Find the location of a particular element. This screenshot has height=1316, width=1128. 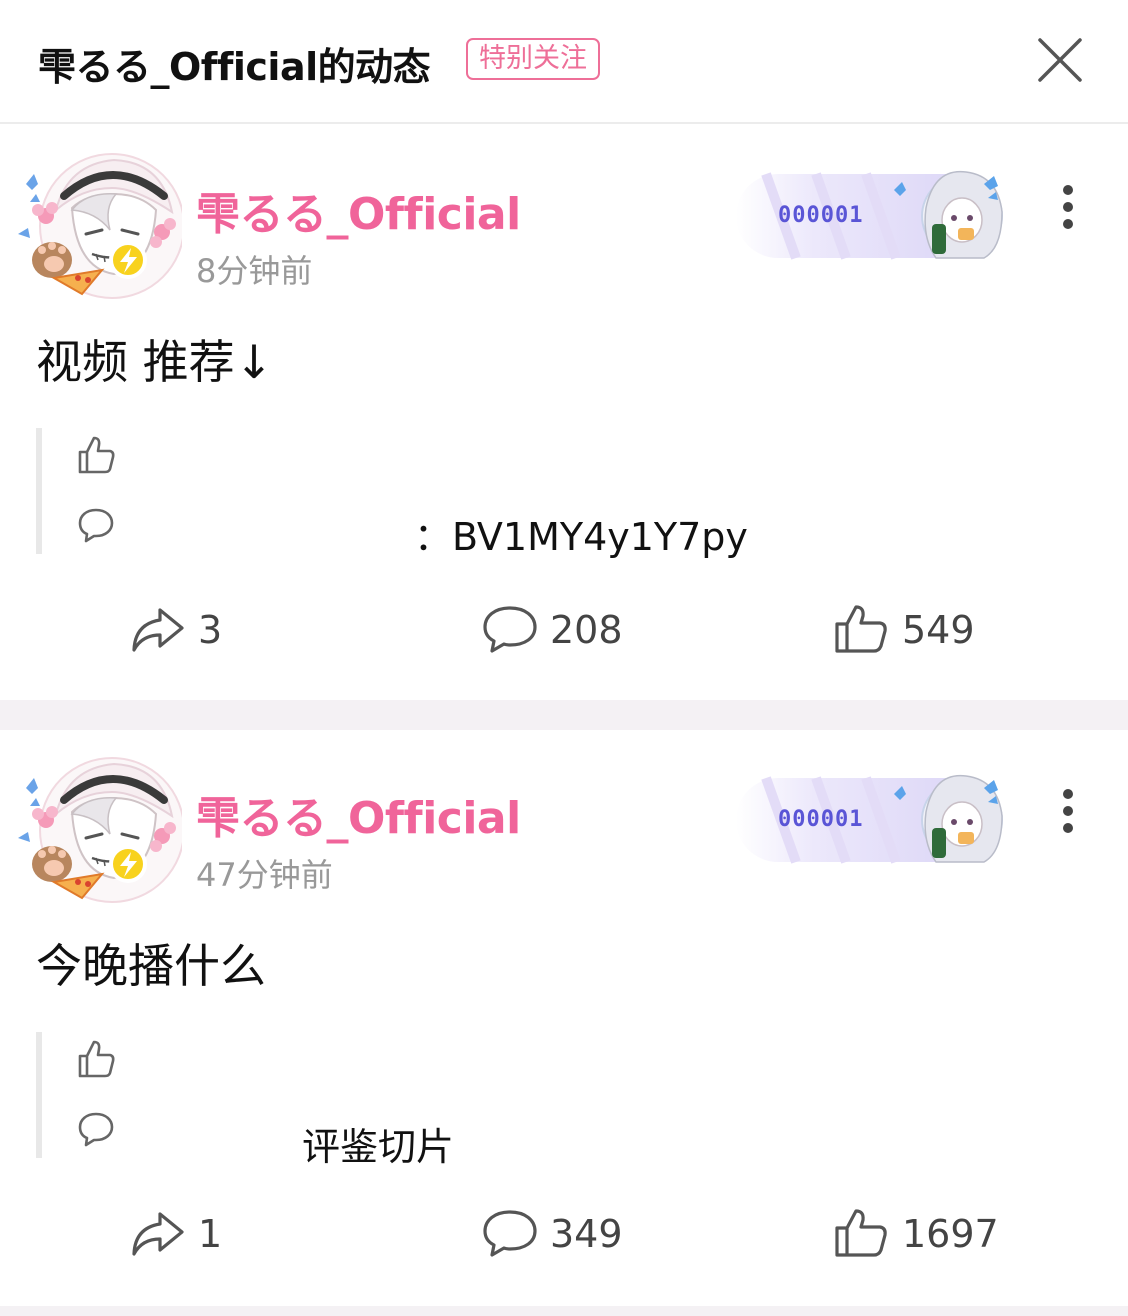

page-title: 雫るる_Official的动态 is located at coordinates (234, 67).